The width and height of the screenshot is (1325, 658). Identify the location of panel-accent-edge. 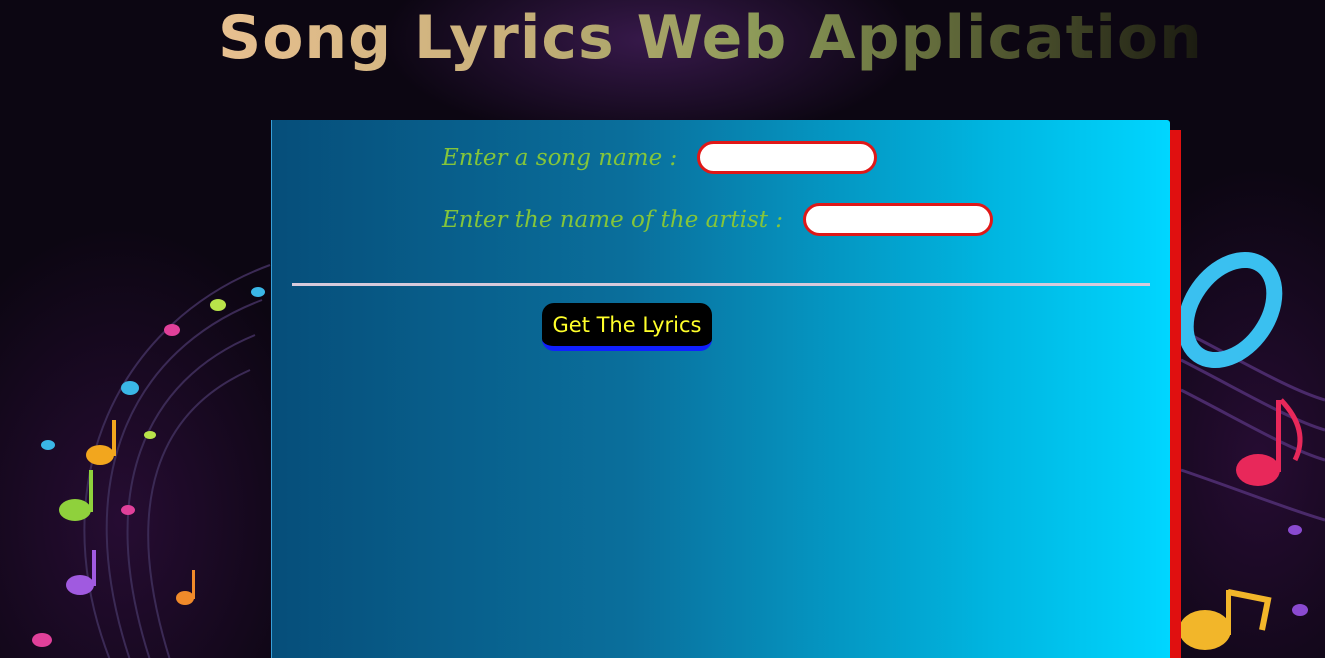
(1175, 394).